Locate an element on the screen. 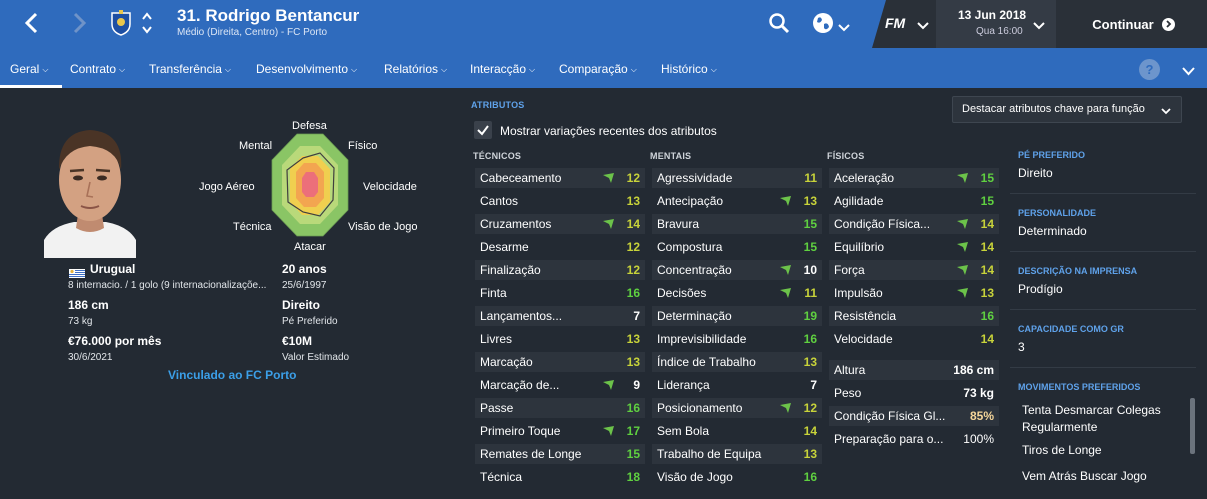  technical-attribute-row: Passe 16 is located at coordinates (560, 408).